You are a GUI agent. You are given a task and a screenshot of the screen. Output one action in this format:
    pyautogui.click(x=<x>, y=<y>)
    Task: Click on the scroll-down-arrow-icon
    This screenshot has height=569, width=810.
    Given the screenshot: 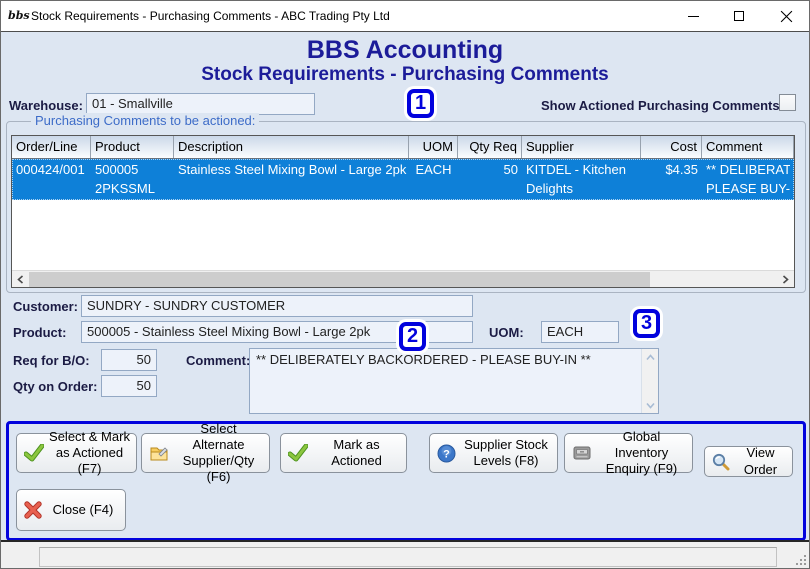 What is the action you would take?
    pyautogui.click(x=650, y=405)
    